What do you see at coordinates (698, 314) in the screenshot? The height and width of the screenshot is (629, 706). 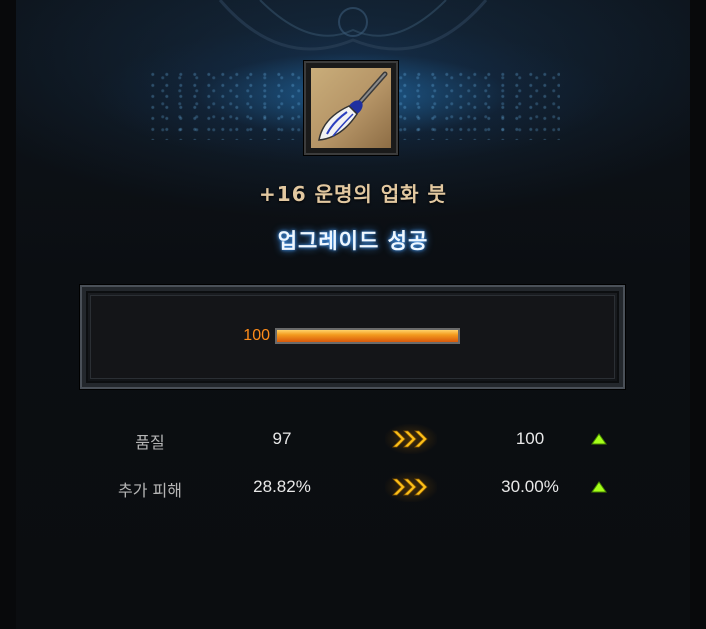 I see `right-border` at bounding box center [698, 314].